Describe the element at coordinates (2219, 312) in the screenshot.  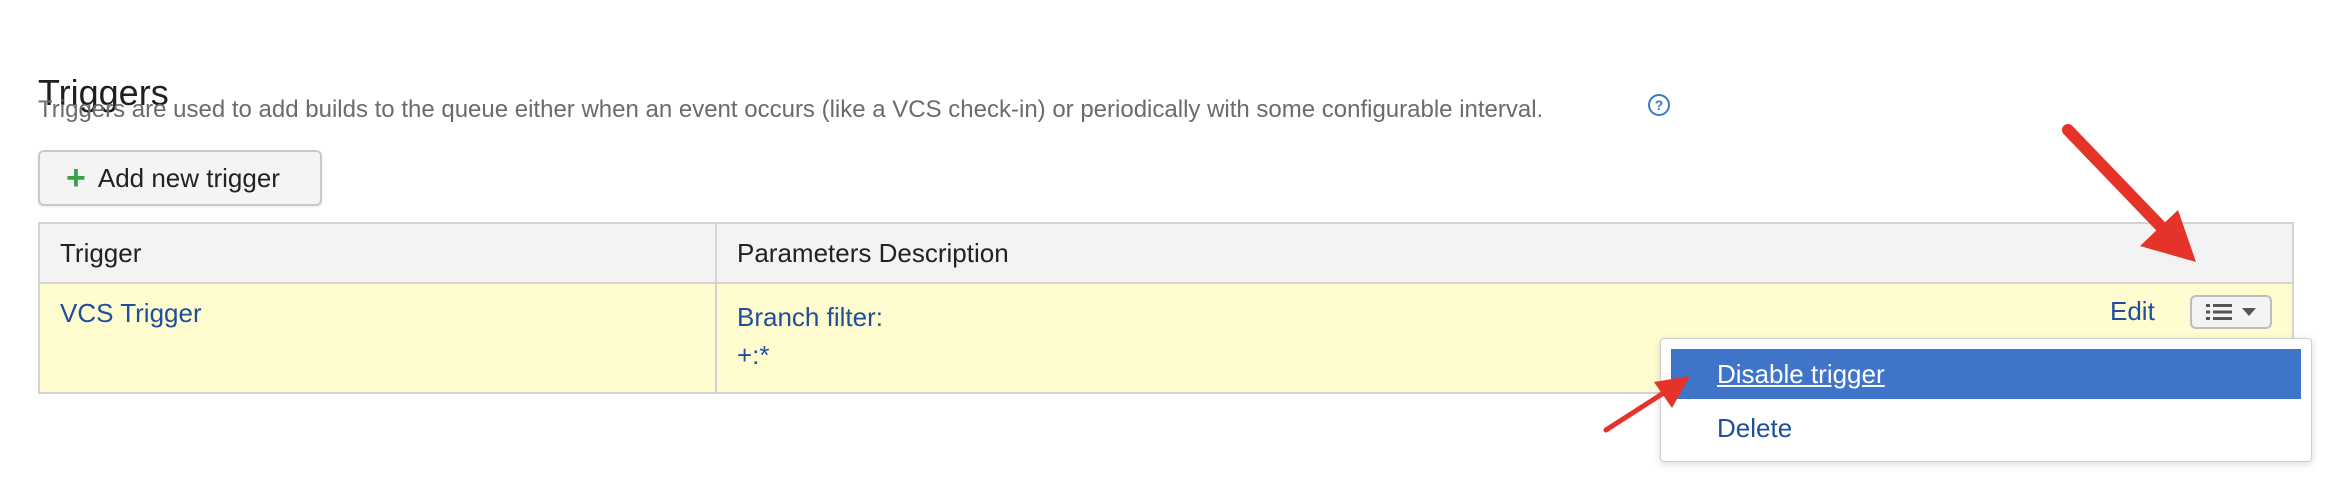
I see `list-icon` at that location.